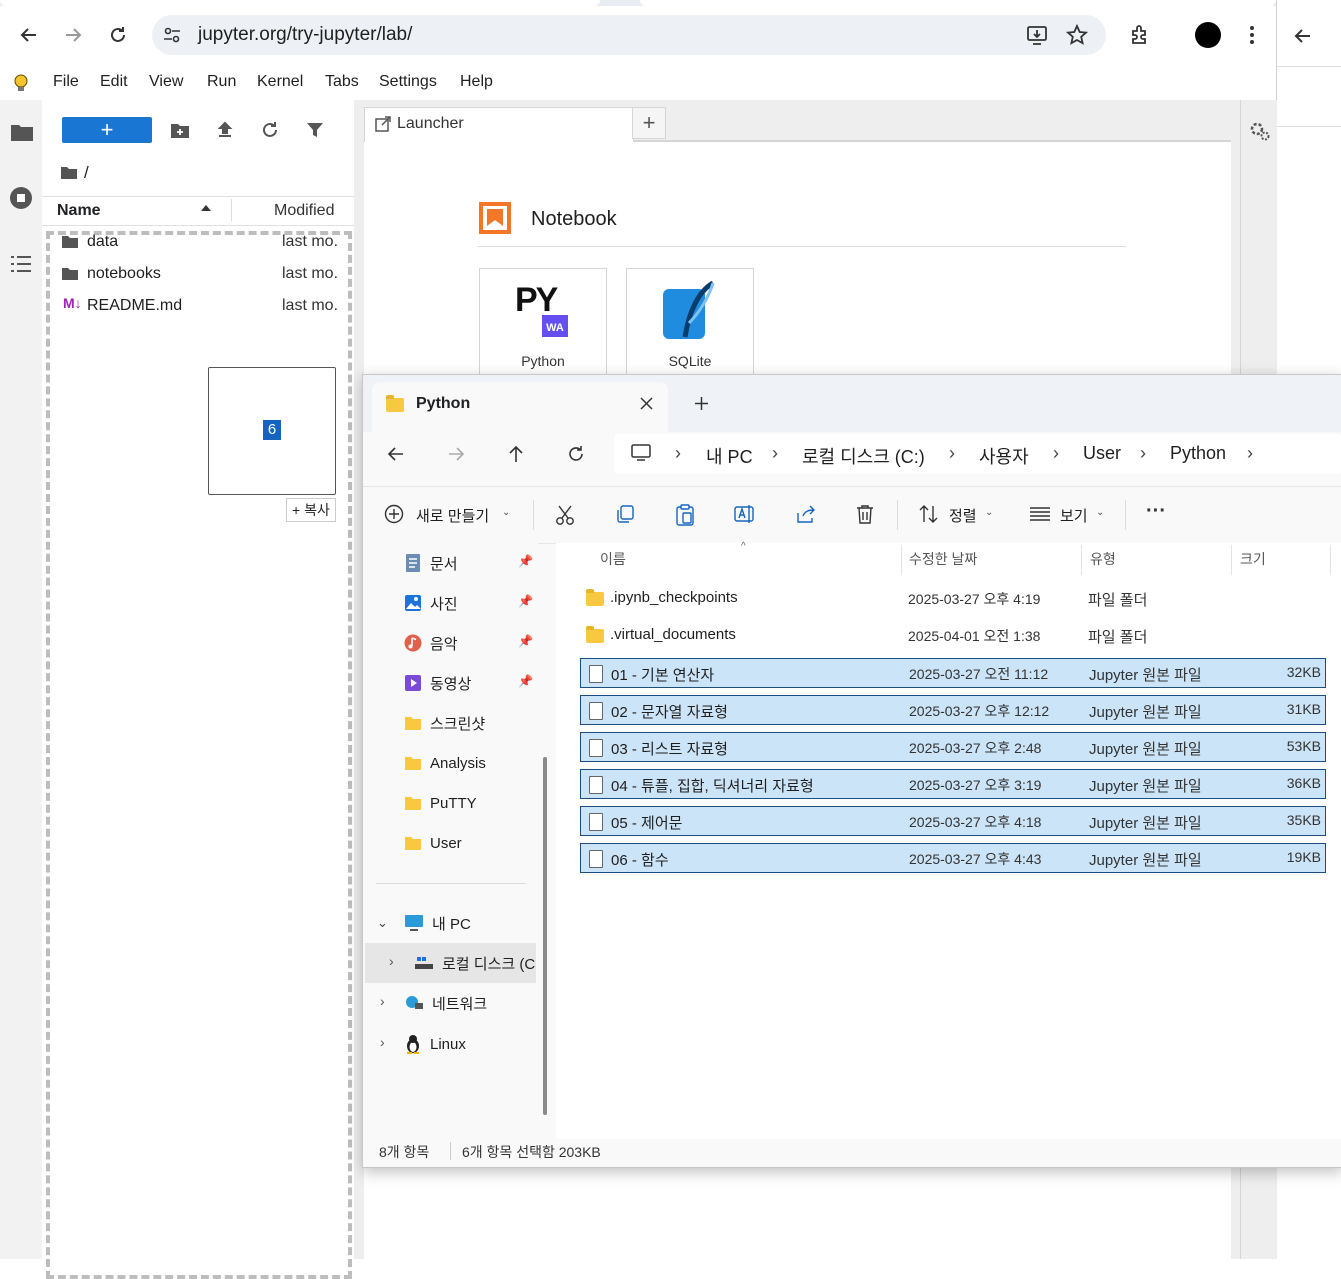 This screenshot has width=1341, height=1279. I want to click on sort-icon, so click(929, 514).